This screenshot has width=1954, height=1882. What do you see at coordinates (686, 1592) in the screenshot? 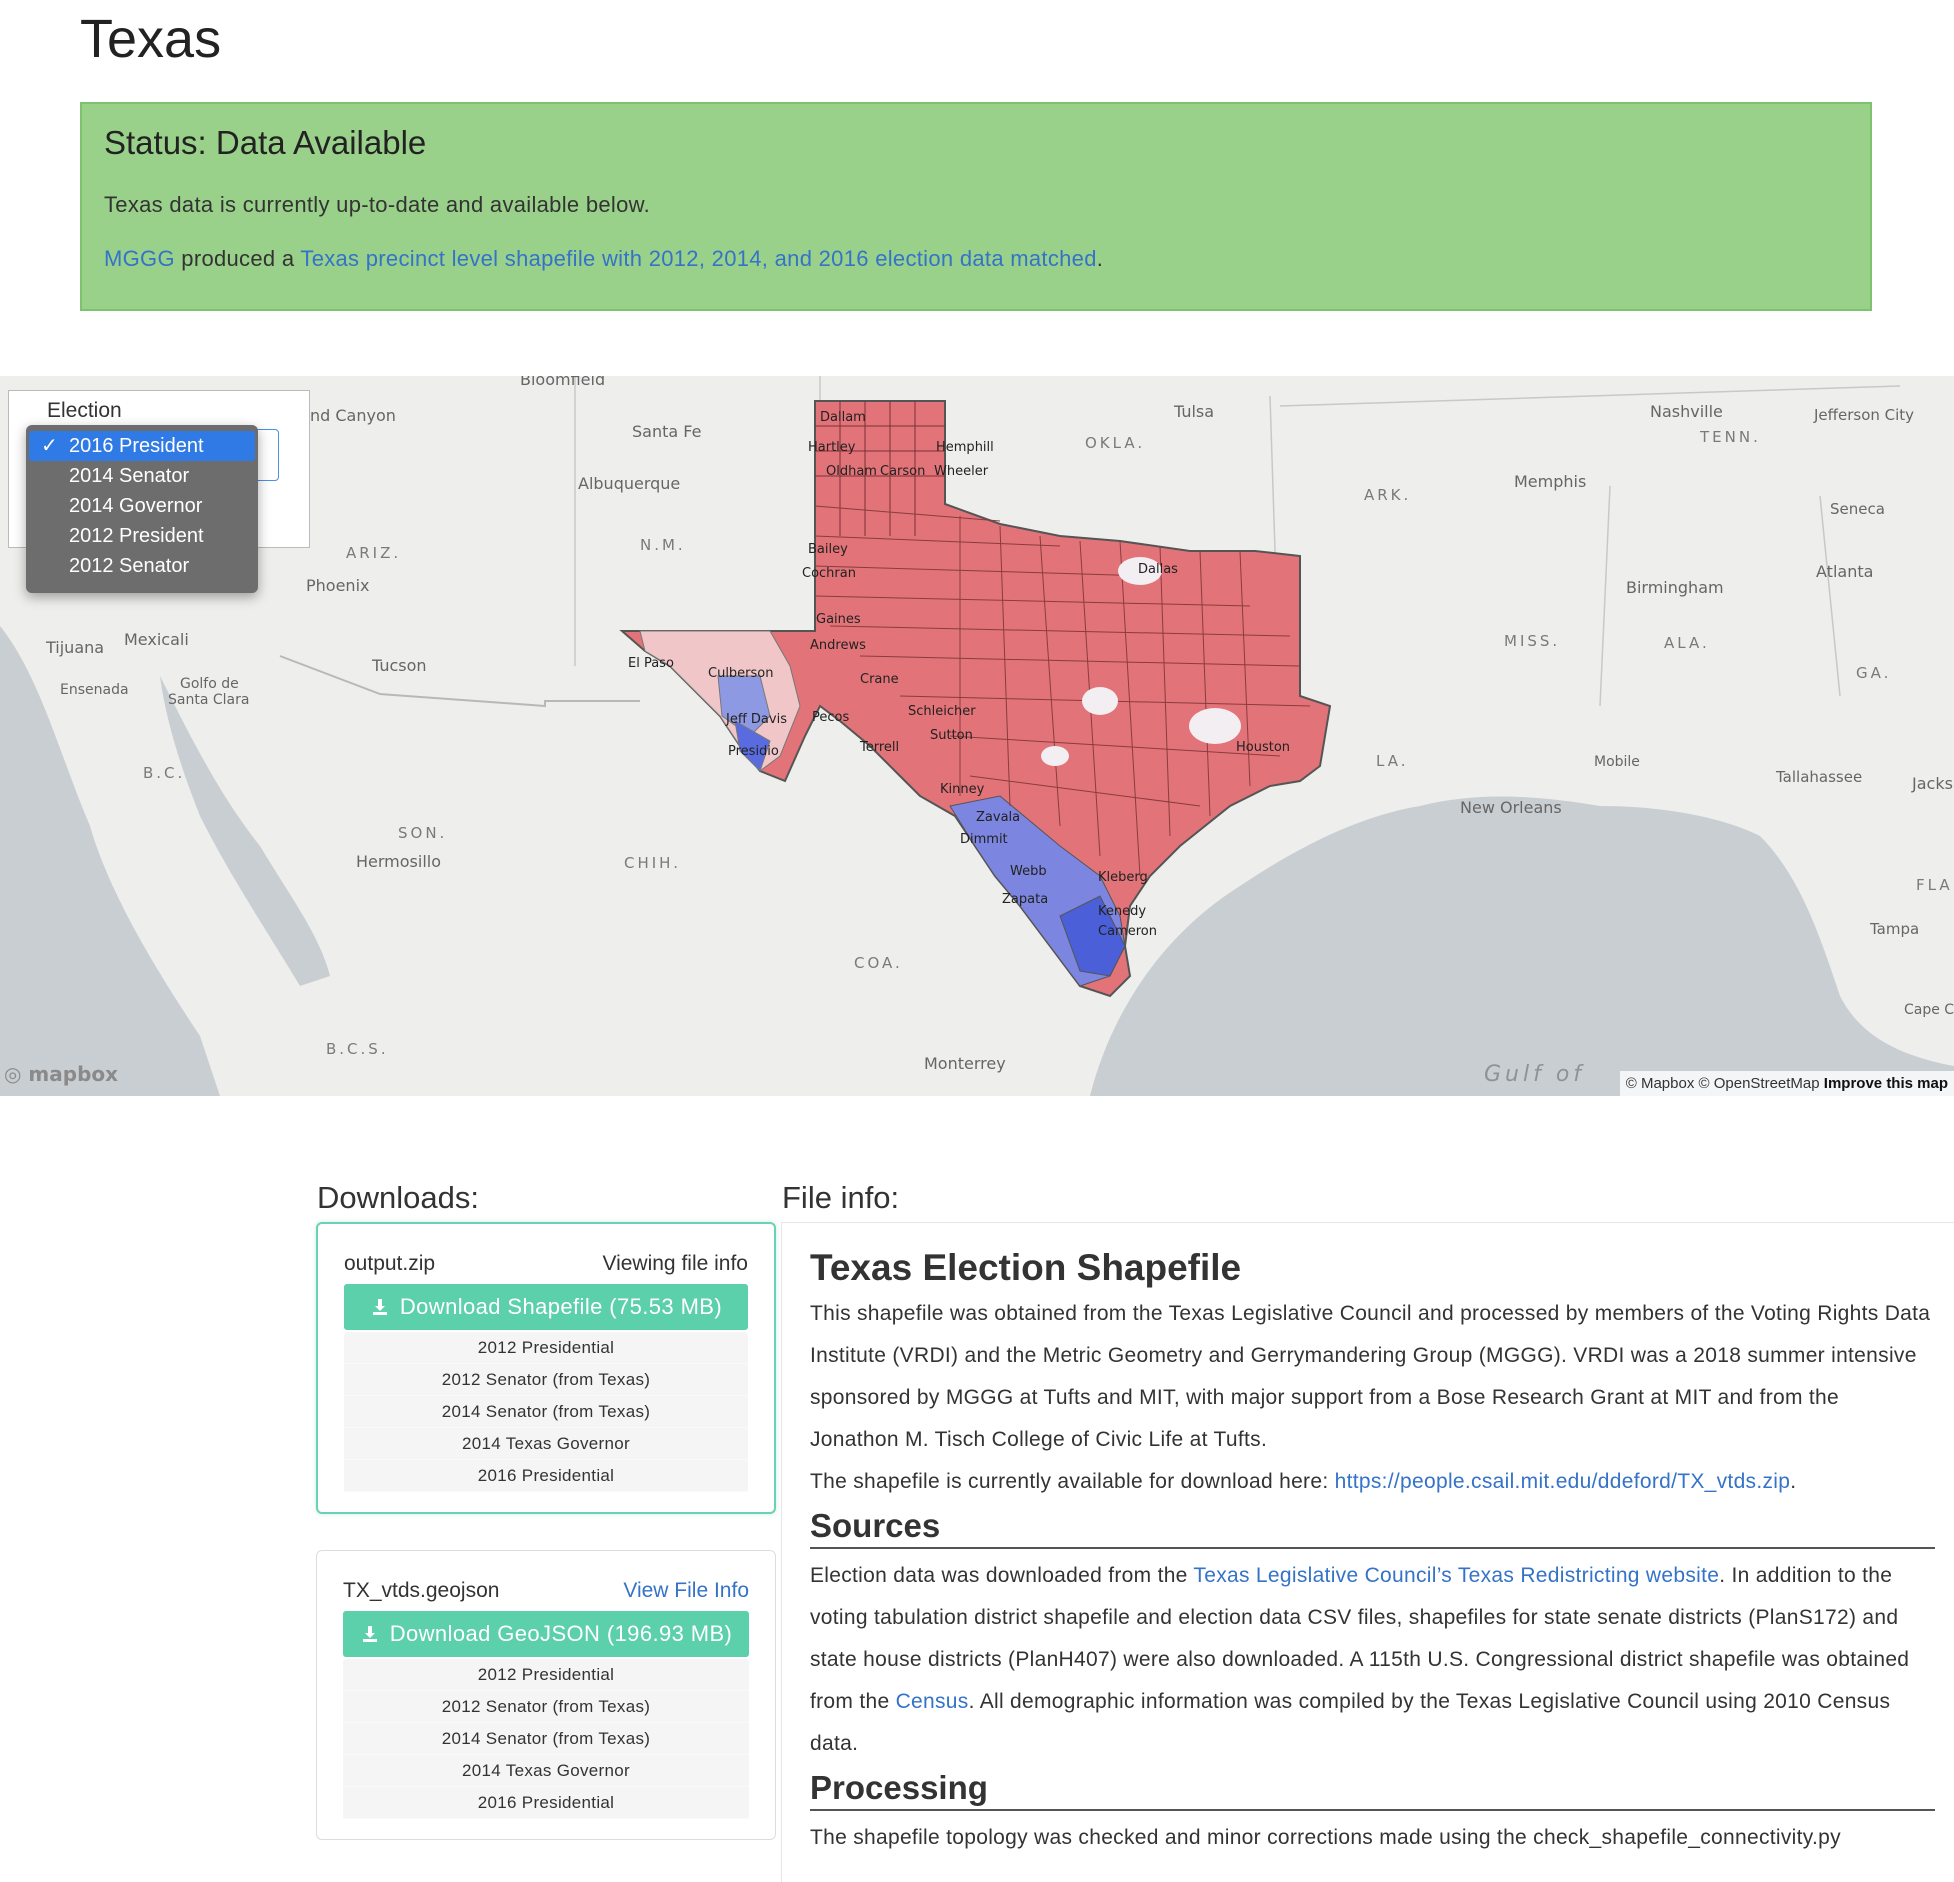
I see `view-file-info-link: View File Info` at bounding box center [686, 1592].